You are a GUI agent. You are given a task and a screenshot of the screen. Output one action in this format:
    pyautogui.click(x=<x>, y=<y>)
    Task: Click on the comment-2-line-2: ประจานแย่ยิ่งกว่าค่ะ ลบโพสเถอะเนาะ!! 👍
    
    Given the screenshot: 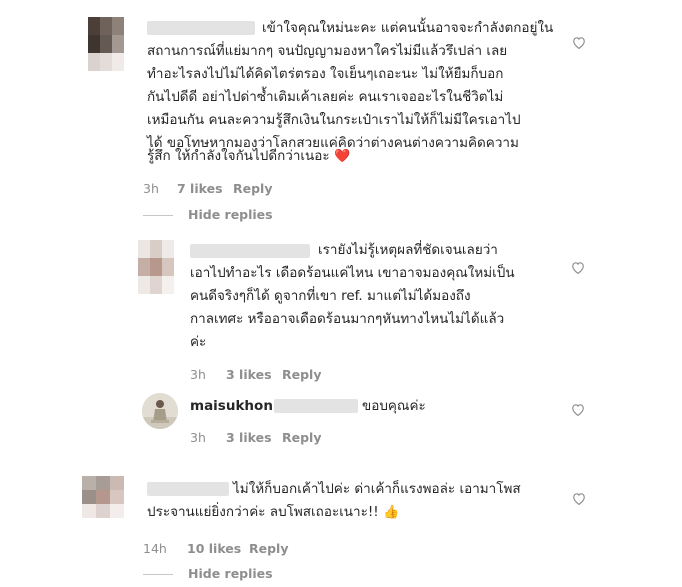 What is the action you would take?
    pyautogui.click(x=273, y=513)
    